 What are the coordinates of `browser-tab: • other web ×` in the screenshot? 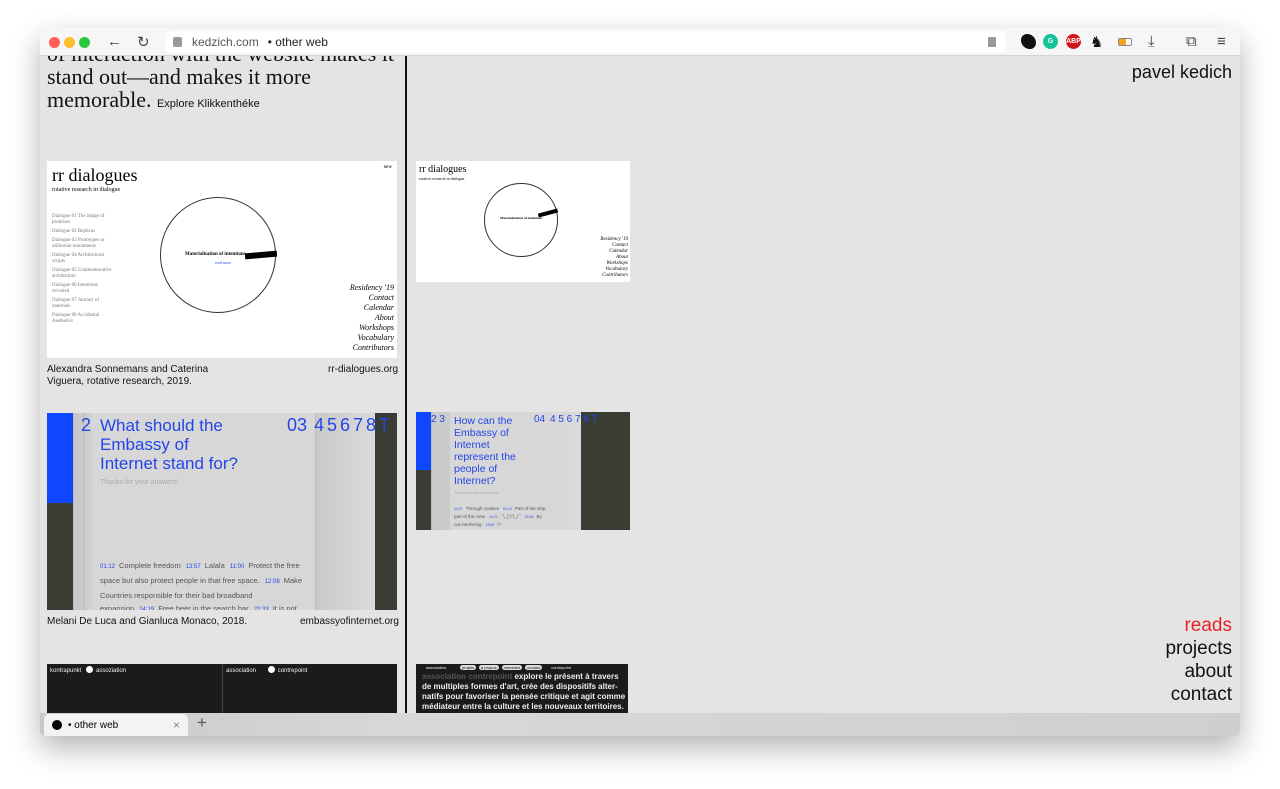 It's located at (116, 725).